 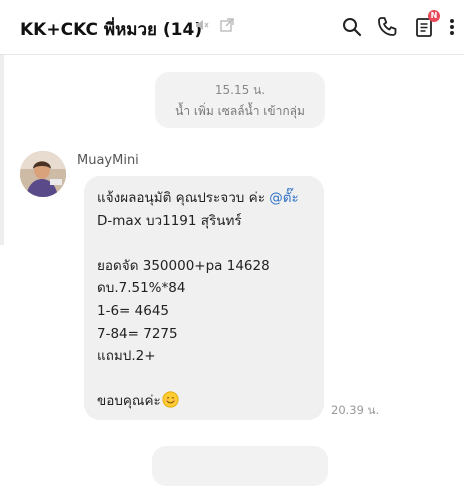 What do you see at coordinates (240, 466) in the screenshot?
I see `system-message-partial` at bounding box center [240, 466].